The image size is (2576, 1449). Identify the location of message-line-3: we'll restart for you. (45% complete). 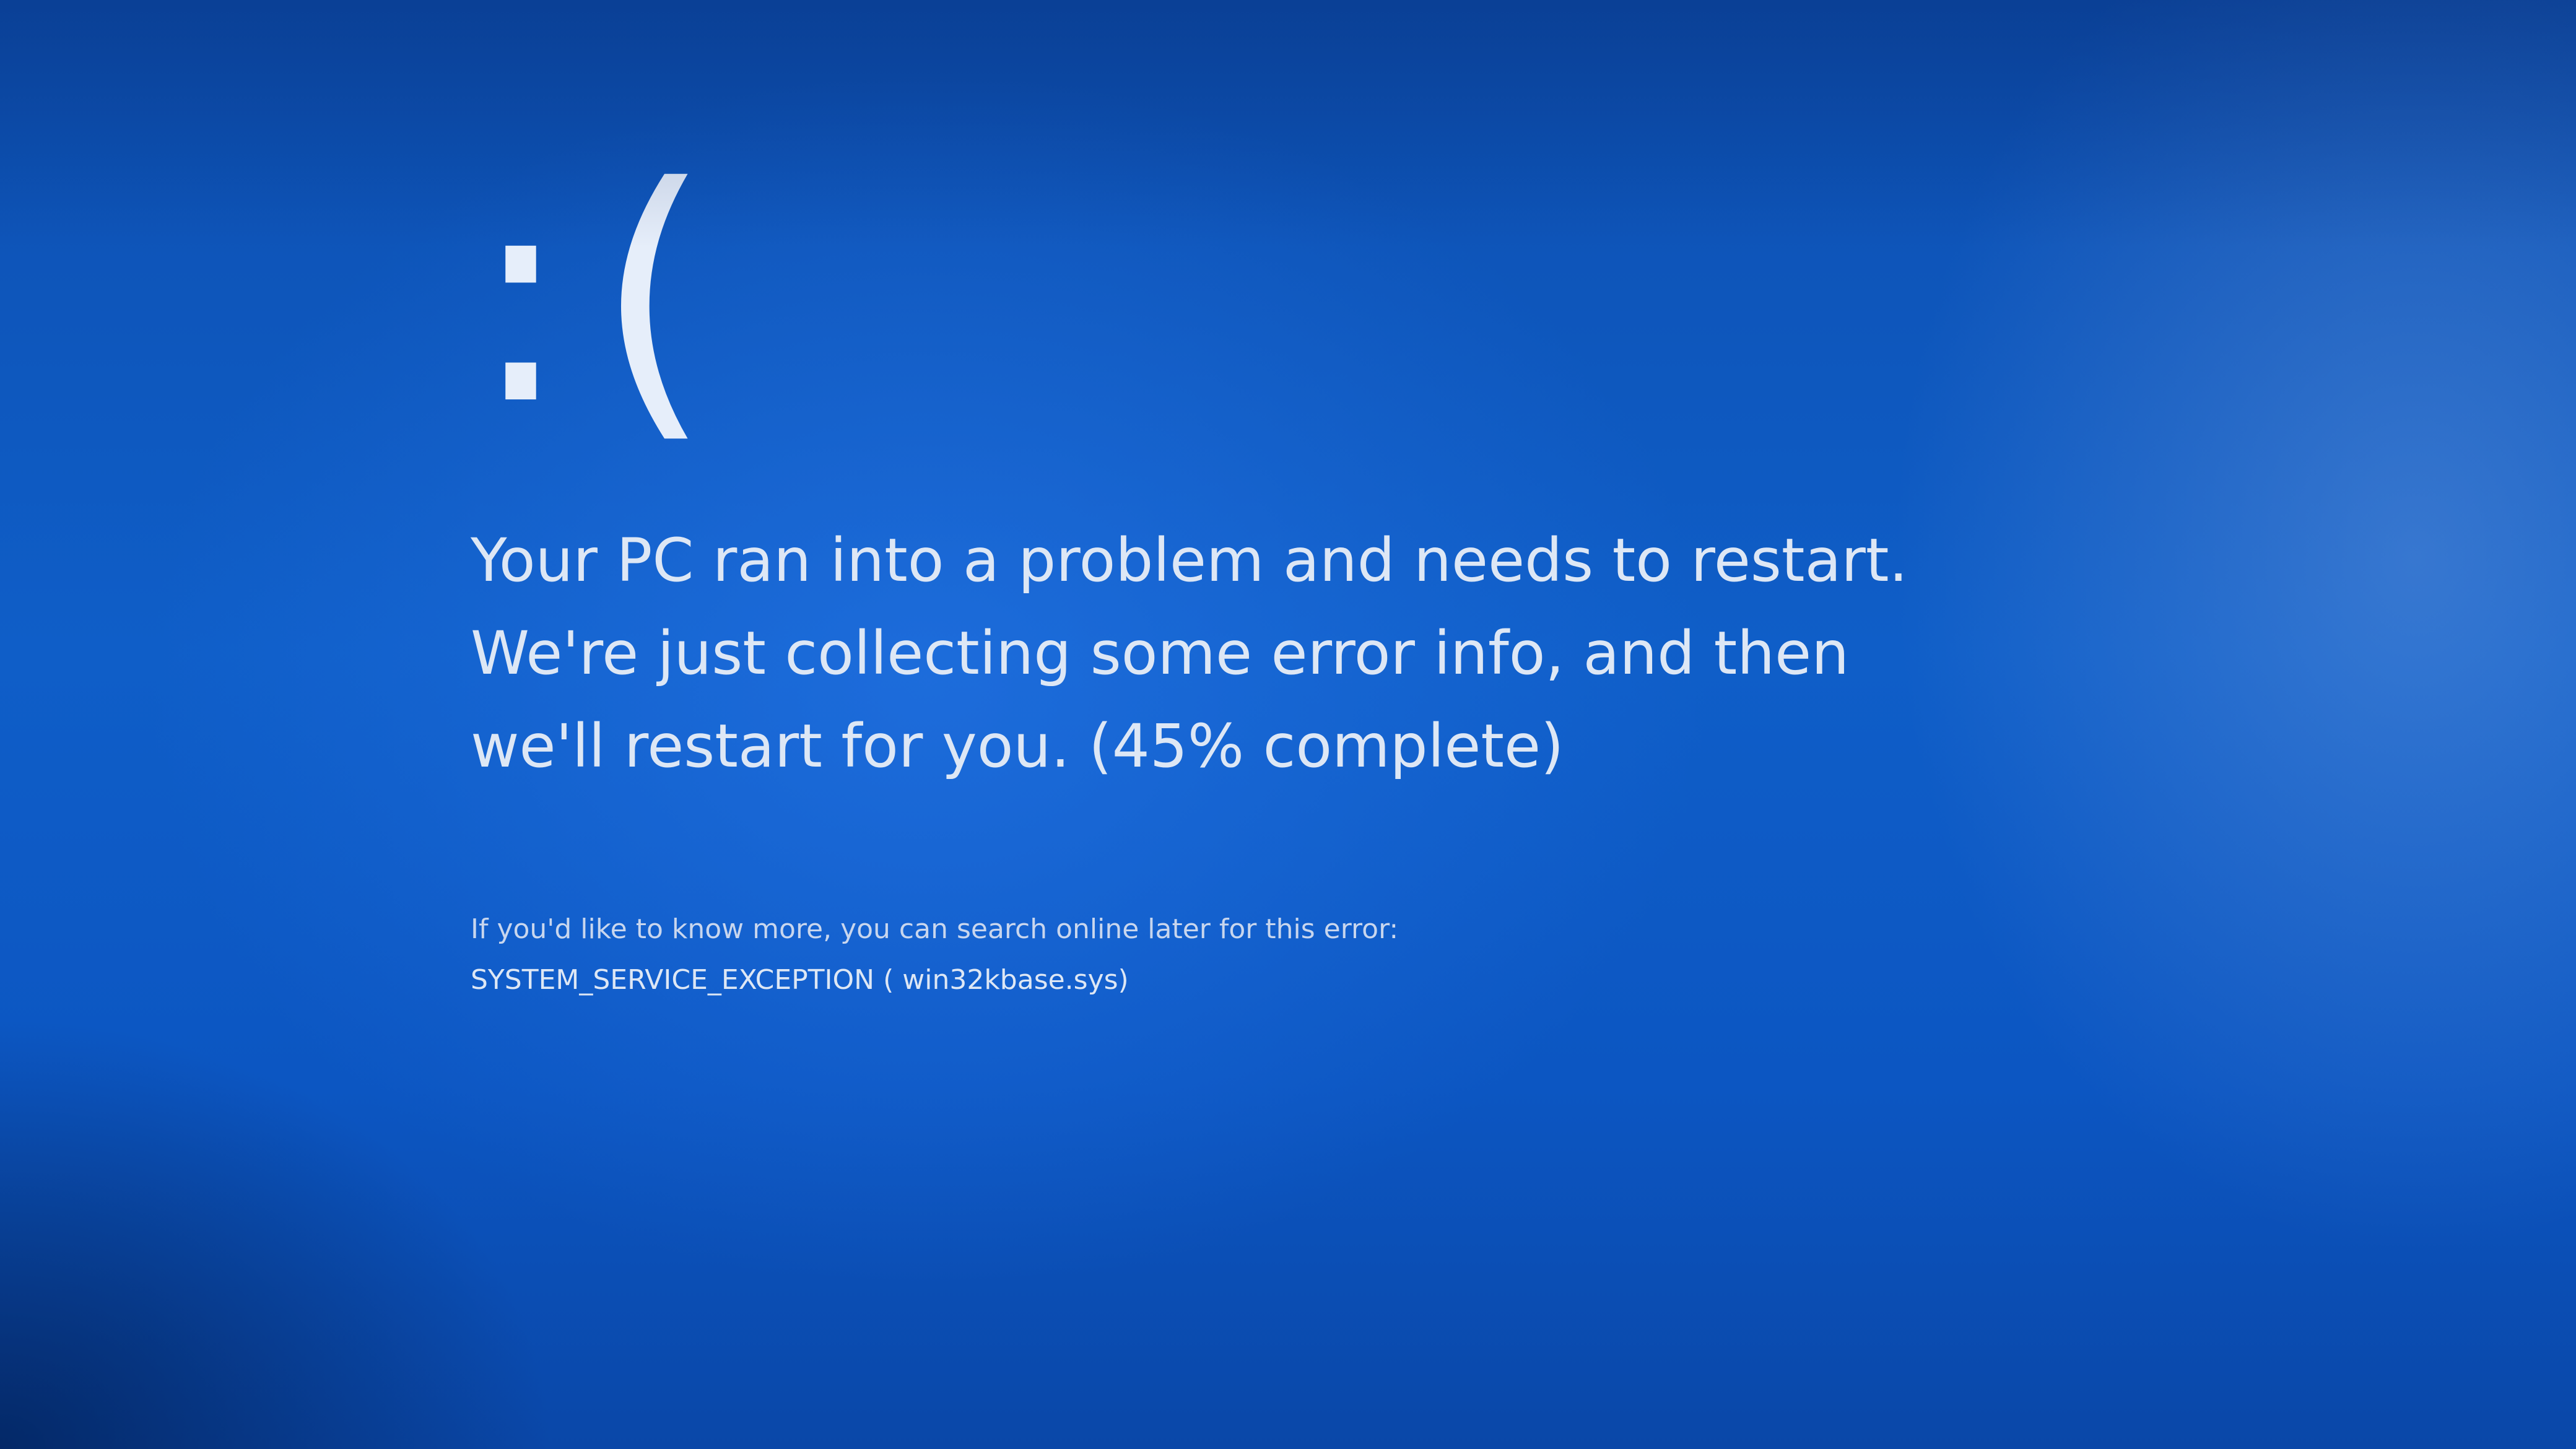
(1183, 746).